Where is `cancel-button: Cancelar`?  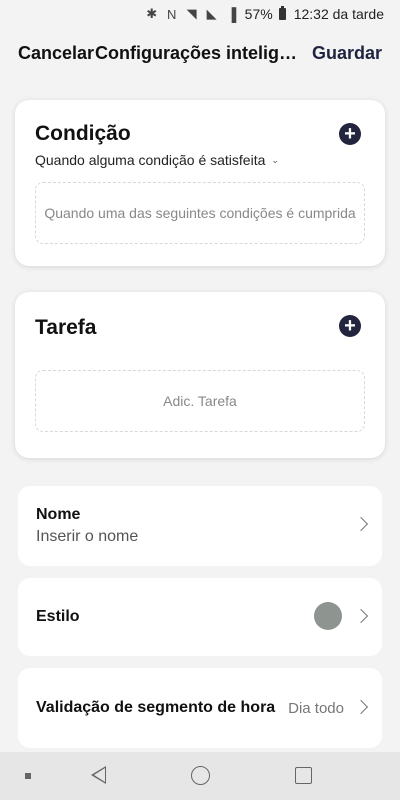
cancel-button: Cancelar is located at coordinates (56, 53).